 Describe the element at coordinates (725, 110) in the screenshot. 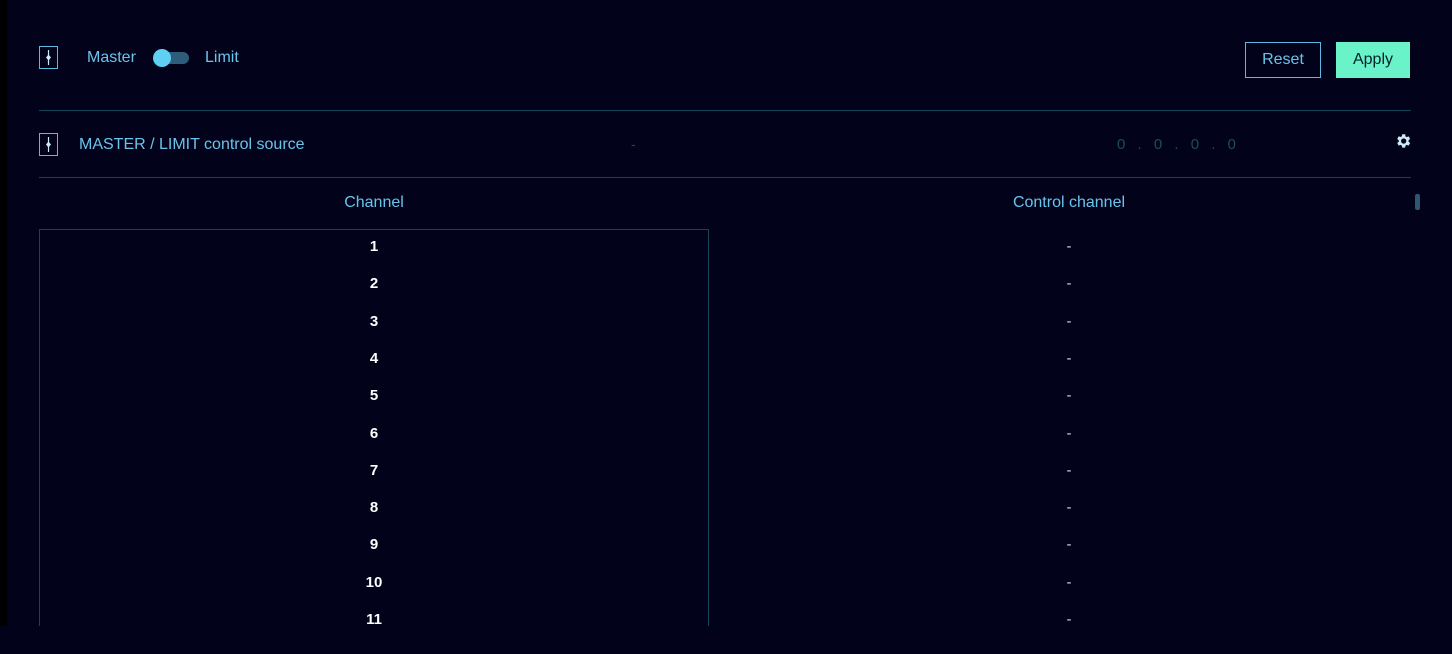

I see `header-divider` at that location.